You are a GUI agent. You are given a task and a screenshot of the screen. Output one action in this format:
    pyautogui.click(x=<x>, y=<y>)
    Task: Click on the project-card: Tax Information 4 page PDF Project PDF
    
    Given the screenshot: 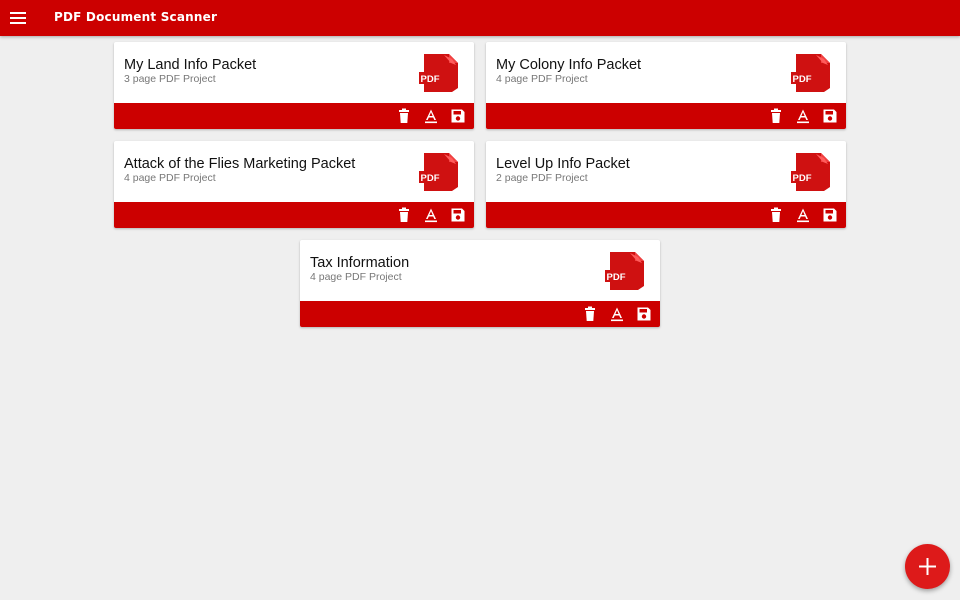 What is the action you would take?
    pyautogui.click(x=480, y=283)
    